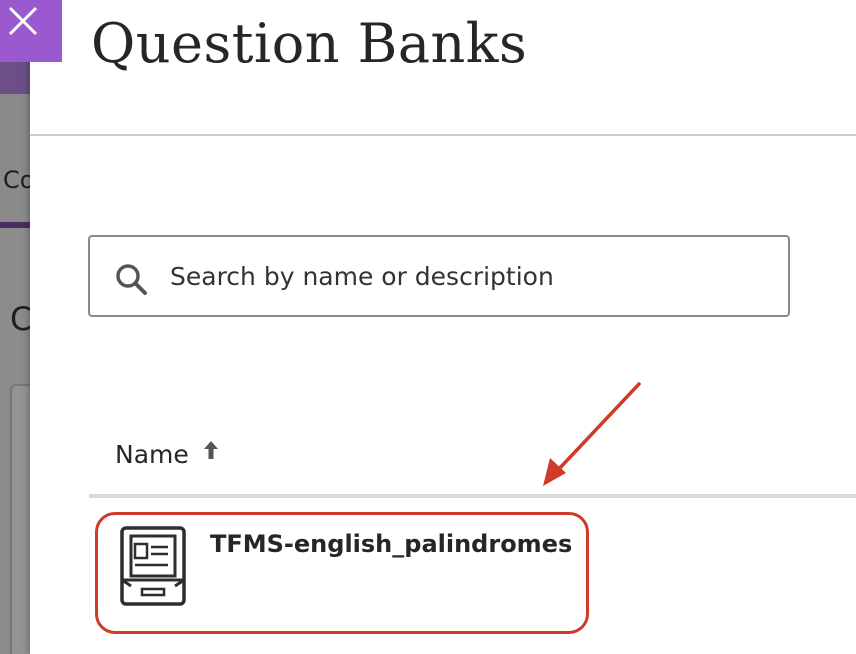 Image resolution: width=856 pixels, height=654 pixels. Describe the element at coordinates (132, 282) in the screenshot. I see `search-icon` at that location.